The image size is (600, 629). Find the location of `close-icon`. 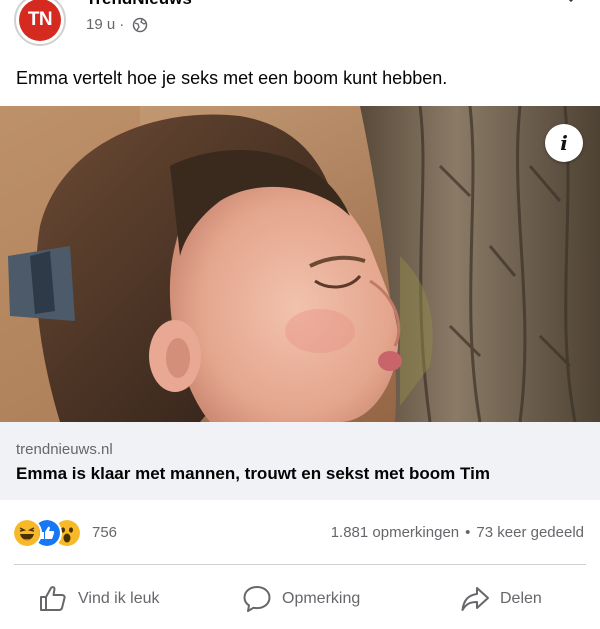

close-icon is located at coordinates (571, 6).